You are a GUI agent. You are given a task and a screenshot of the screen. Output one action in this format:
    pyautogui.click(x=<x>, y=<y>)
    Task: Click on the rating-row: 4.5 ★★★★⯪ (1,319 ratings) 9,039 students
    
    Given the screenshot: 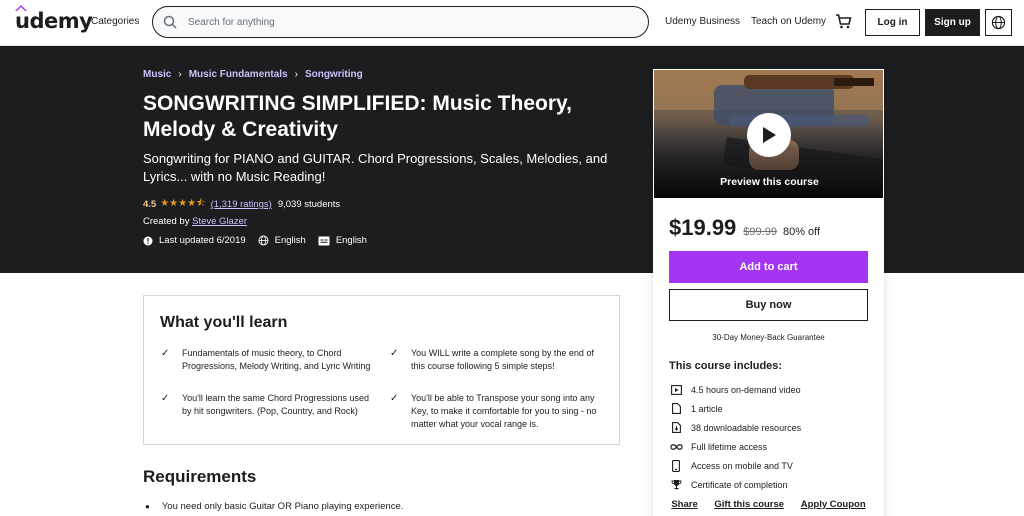 What is the action you would take?
    pyautogui.click(x=241, y=204)
    